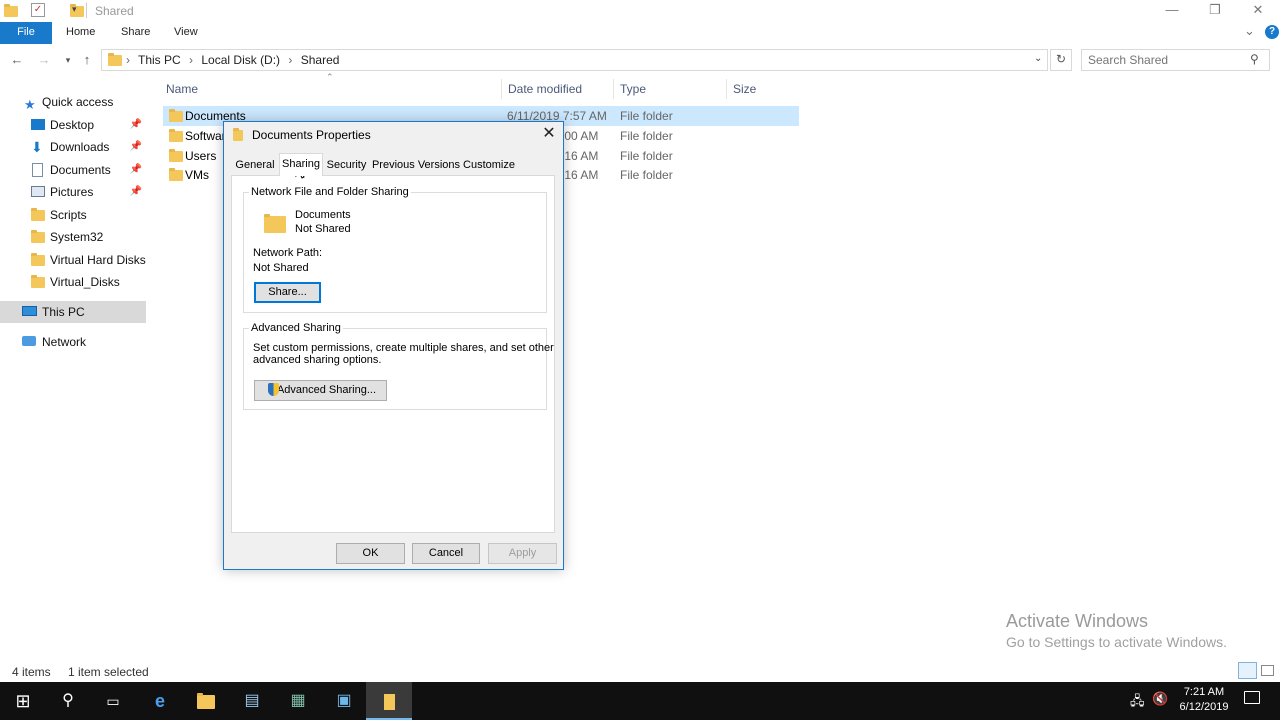  I want to click on back-arrow-icon: ←, so click(17, 60).